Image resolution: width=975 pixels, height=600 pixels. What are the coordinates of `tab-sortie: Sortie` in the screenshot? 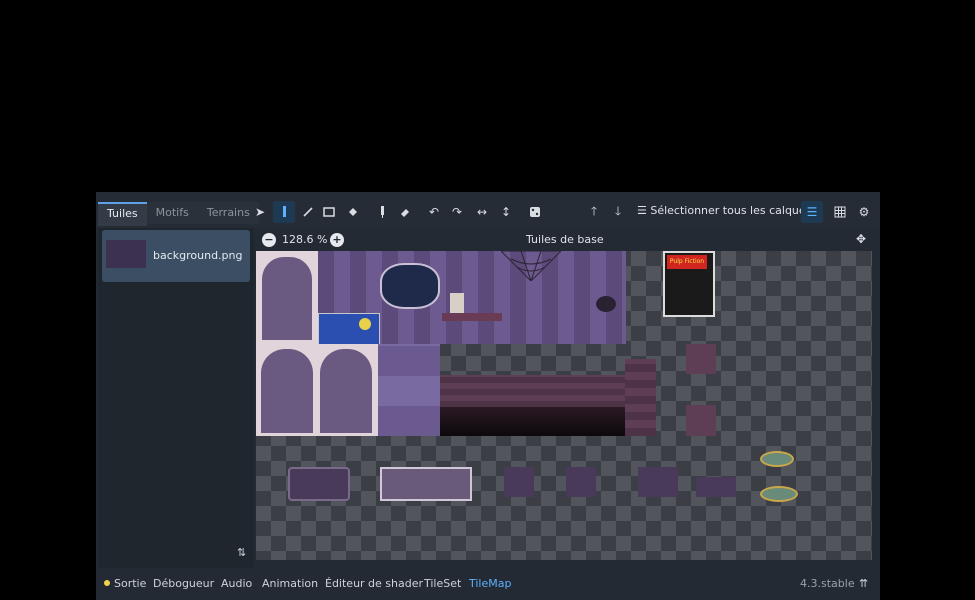 It's located at (125, 583).